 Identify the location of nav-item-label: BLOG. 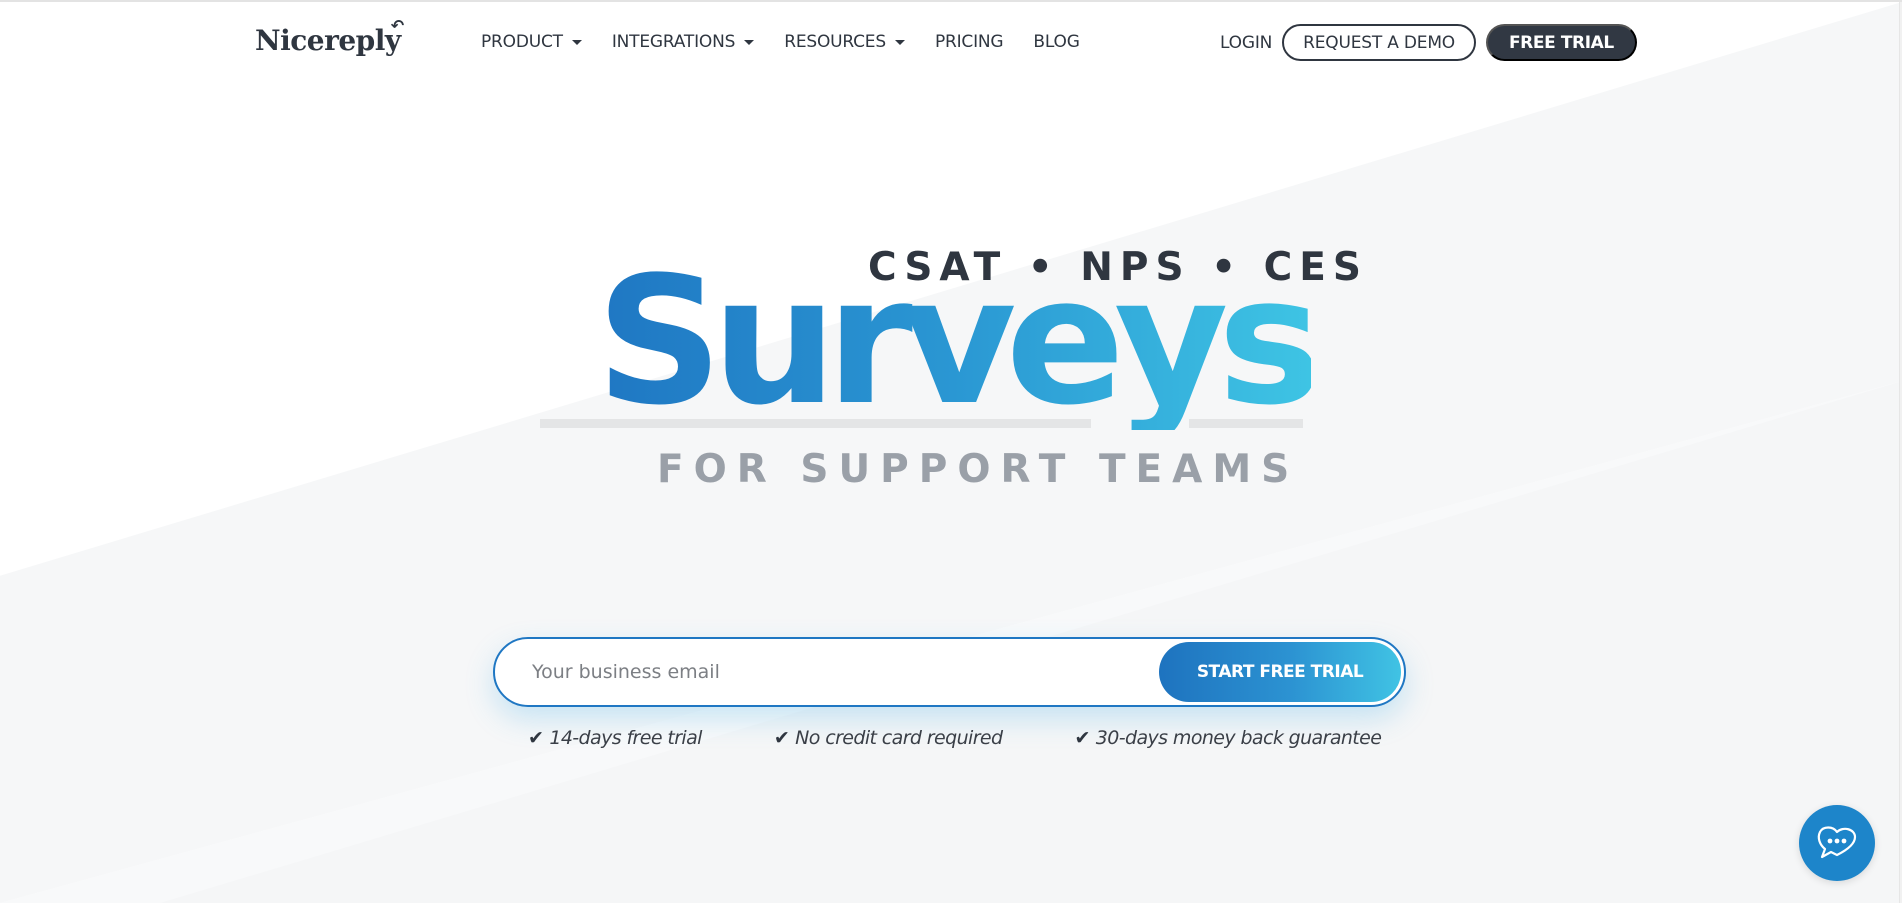
(1056, 42).